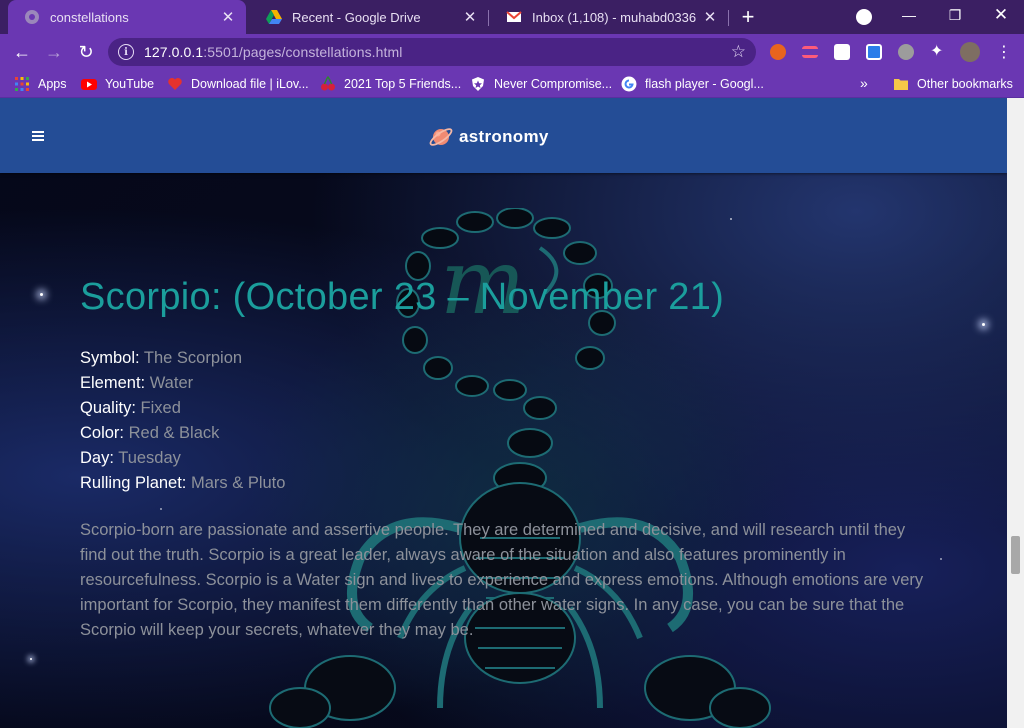 The image size is (1024, 728). What do you see at coordinates (182, 408) in the screenshot?
I see `fact-quality: Quality: Fixed` at bounding box center [182, 408].